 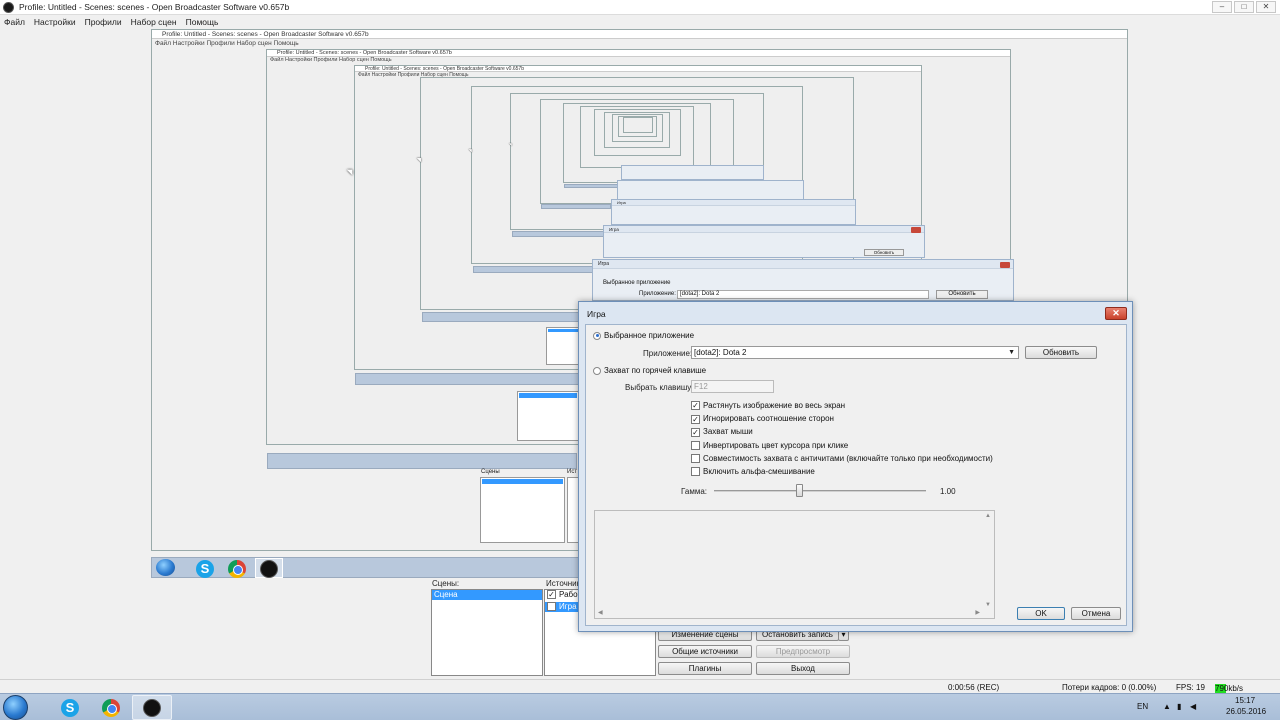 What do you see at coordinates (365, 567) in the screenshot?
I see `preview-taskbar-strip: S` at bounding box center [365, 567].